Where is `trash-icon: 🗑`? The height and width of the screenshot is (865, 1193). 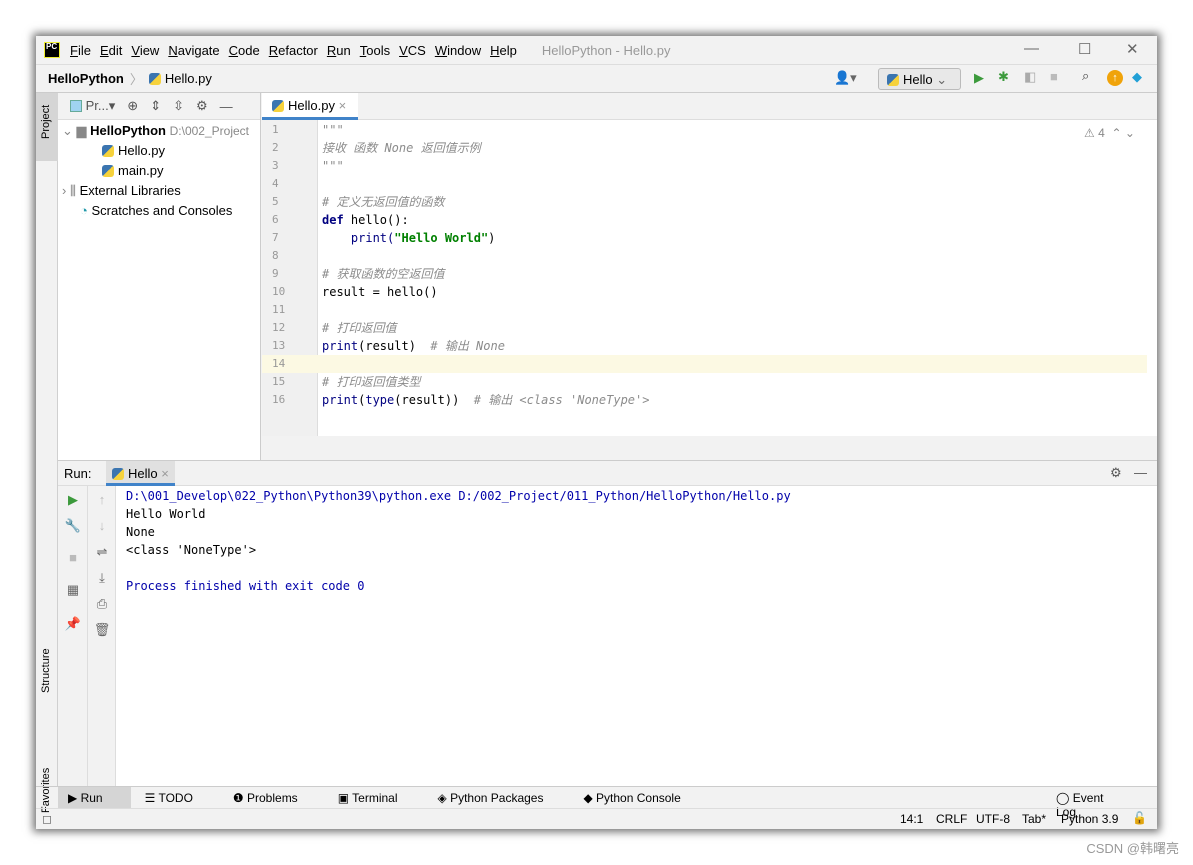
trash-icon: 🗑 is located at coordinates (102, 630).